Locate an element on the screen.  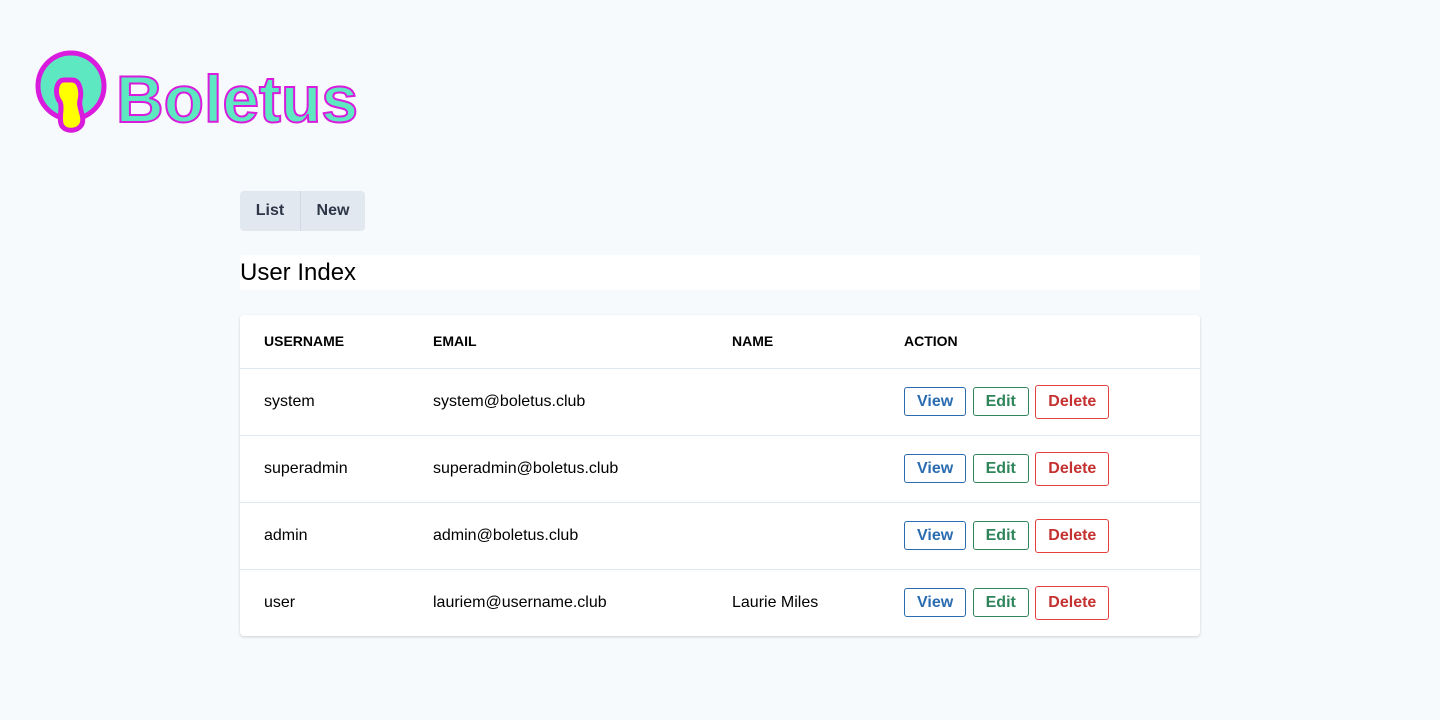
tab-list: List is located at coordinates (270, 211).